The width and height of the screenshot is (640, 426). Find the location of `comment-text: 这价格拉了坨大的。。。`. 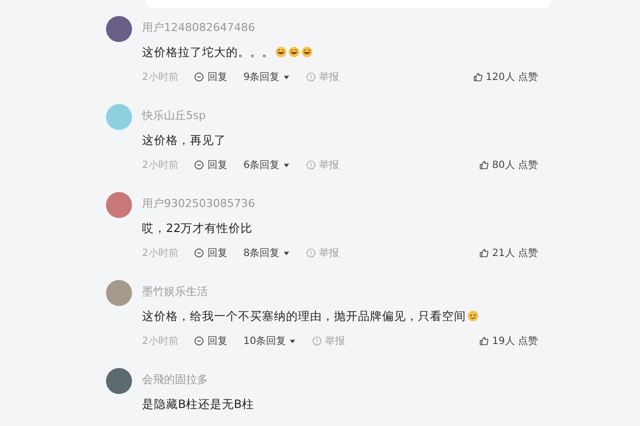

comment-text: 这价格拉了坨大的。。。 is located at coordinates (208, 52).